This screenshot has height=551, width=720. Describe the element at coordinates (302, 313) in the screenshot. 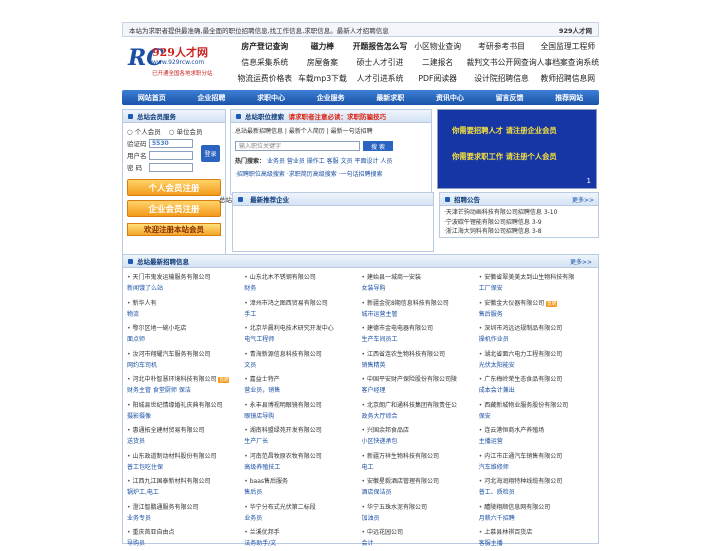

I see `job-position: 手工` at that location.